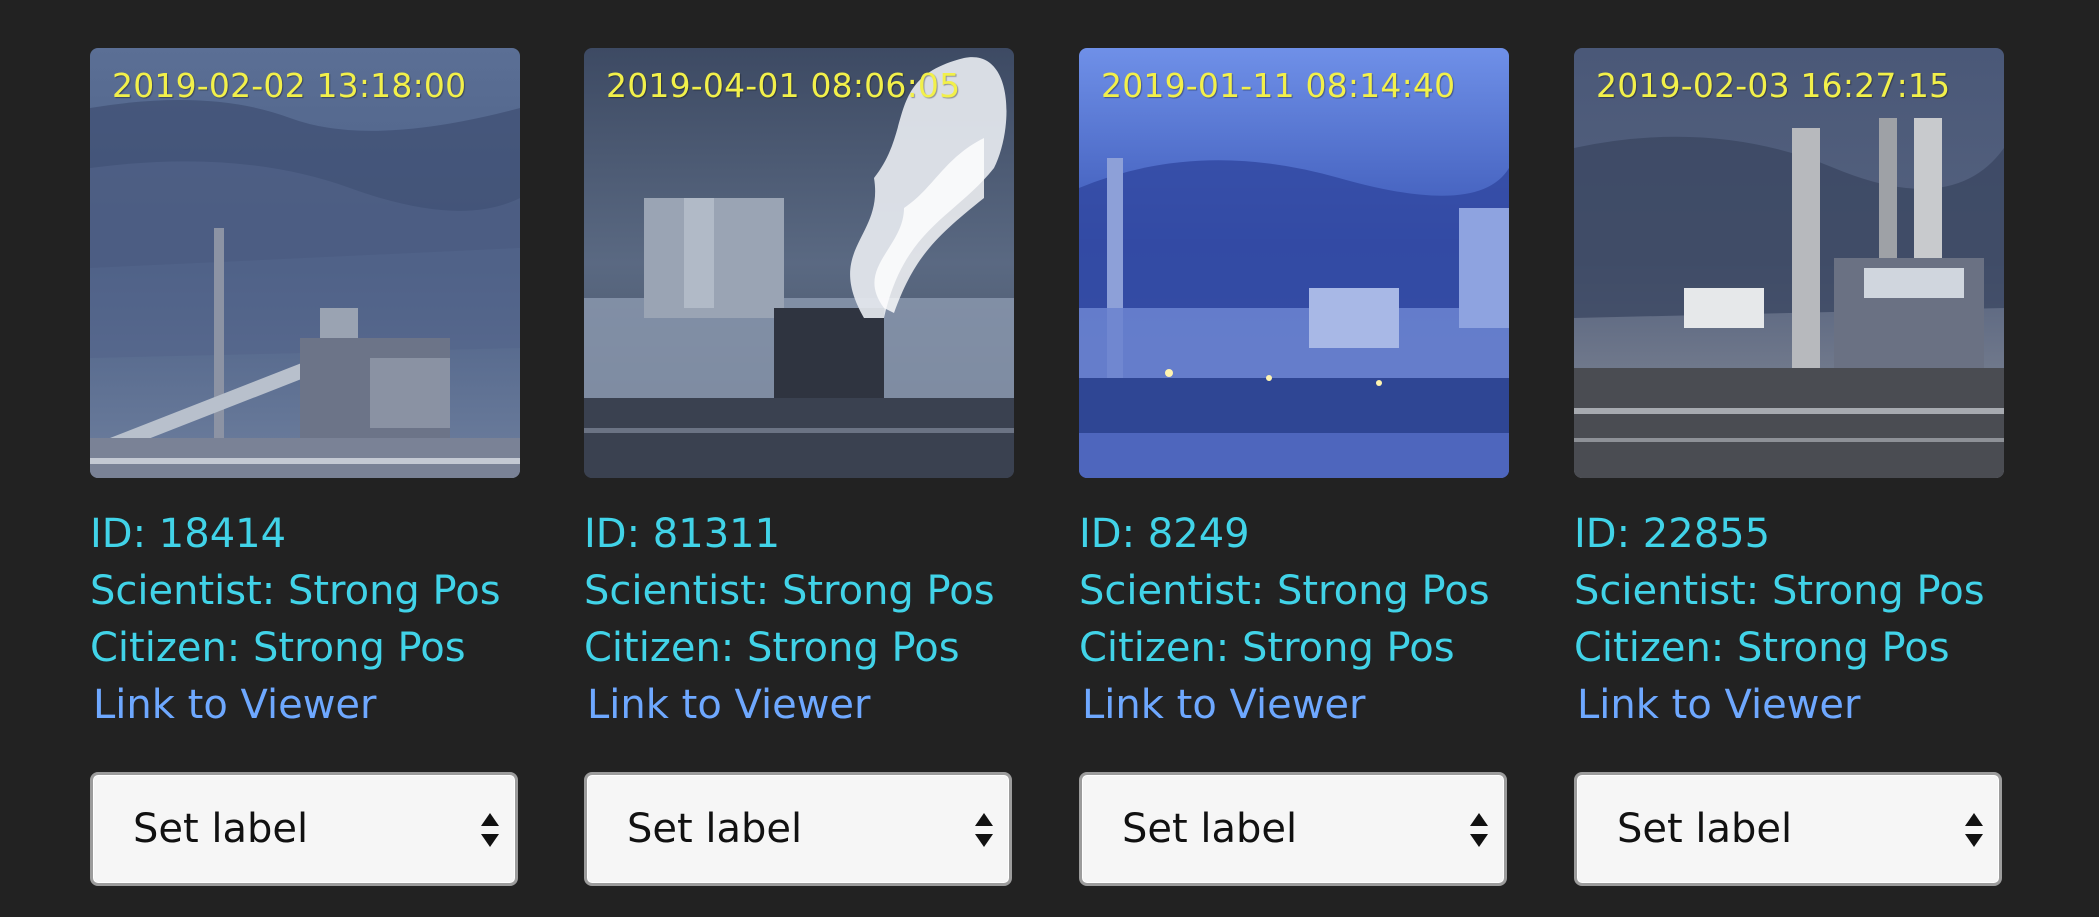  Describe the element at coordinates (783, 85) in the screenshot. I see `timestamp-overlay: 2019-04-01 08:06:05` at that location.